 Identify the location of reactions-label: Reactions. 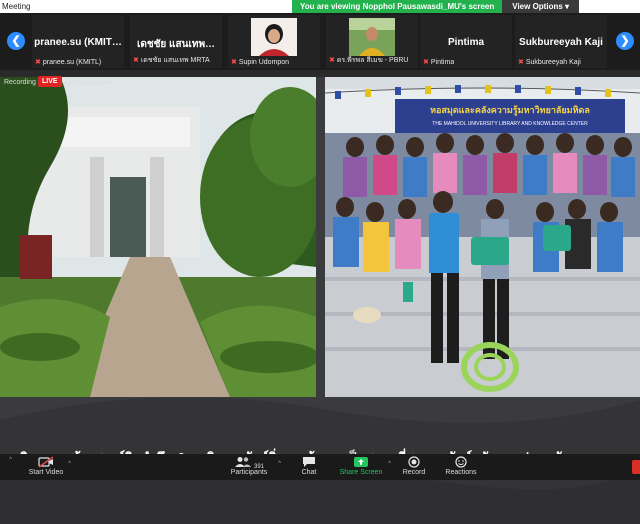
(461, 472).